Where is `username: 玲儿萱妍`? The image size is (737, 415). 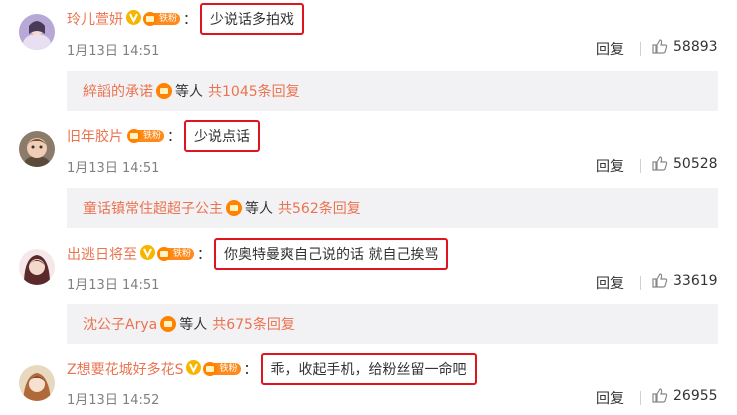
username: 玲儿萱妍 is located at coordinates (95, 19).